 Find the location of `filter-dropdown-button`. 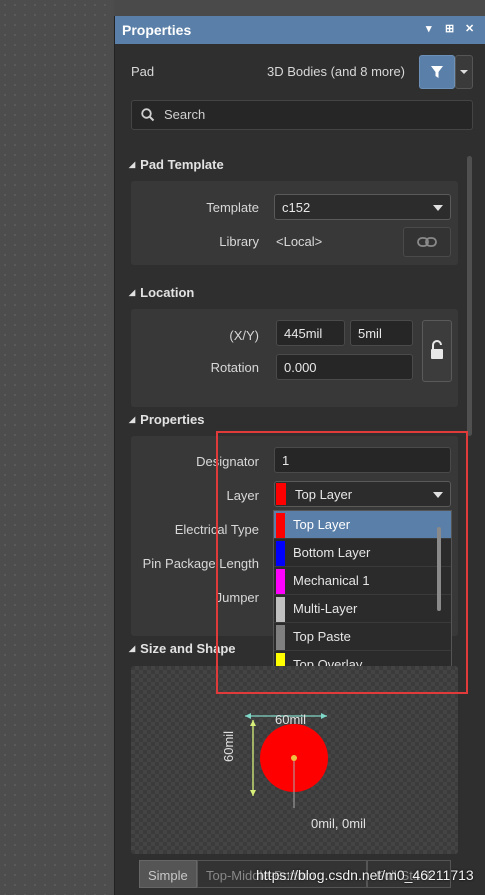

filter-dropdown-button is located at coordinates (464, 72).